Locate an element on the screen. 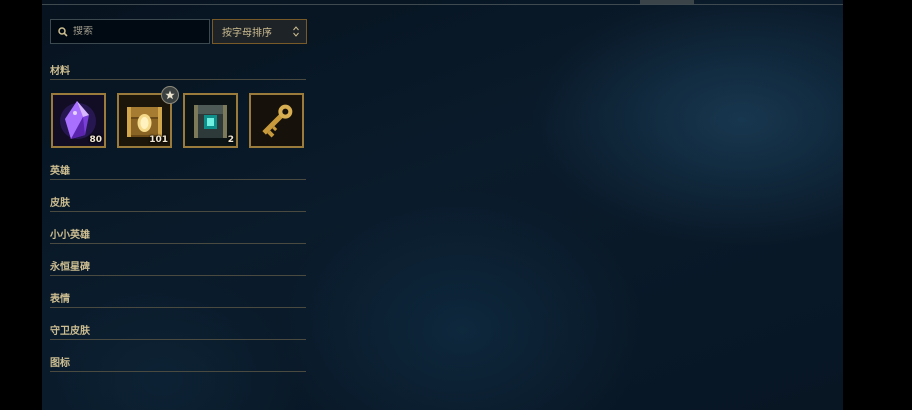 Image resolution: width=912 pixels, height=410 pixels. search-box is located at coordinates (130, 31).